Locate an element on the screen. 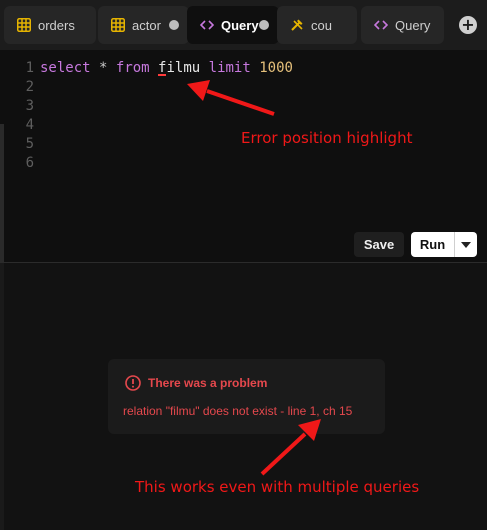 The width and height of the screenshot is (487, 530). results-edge is located at coordinates (2, 396).